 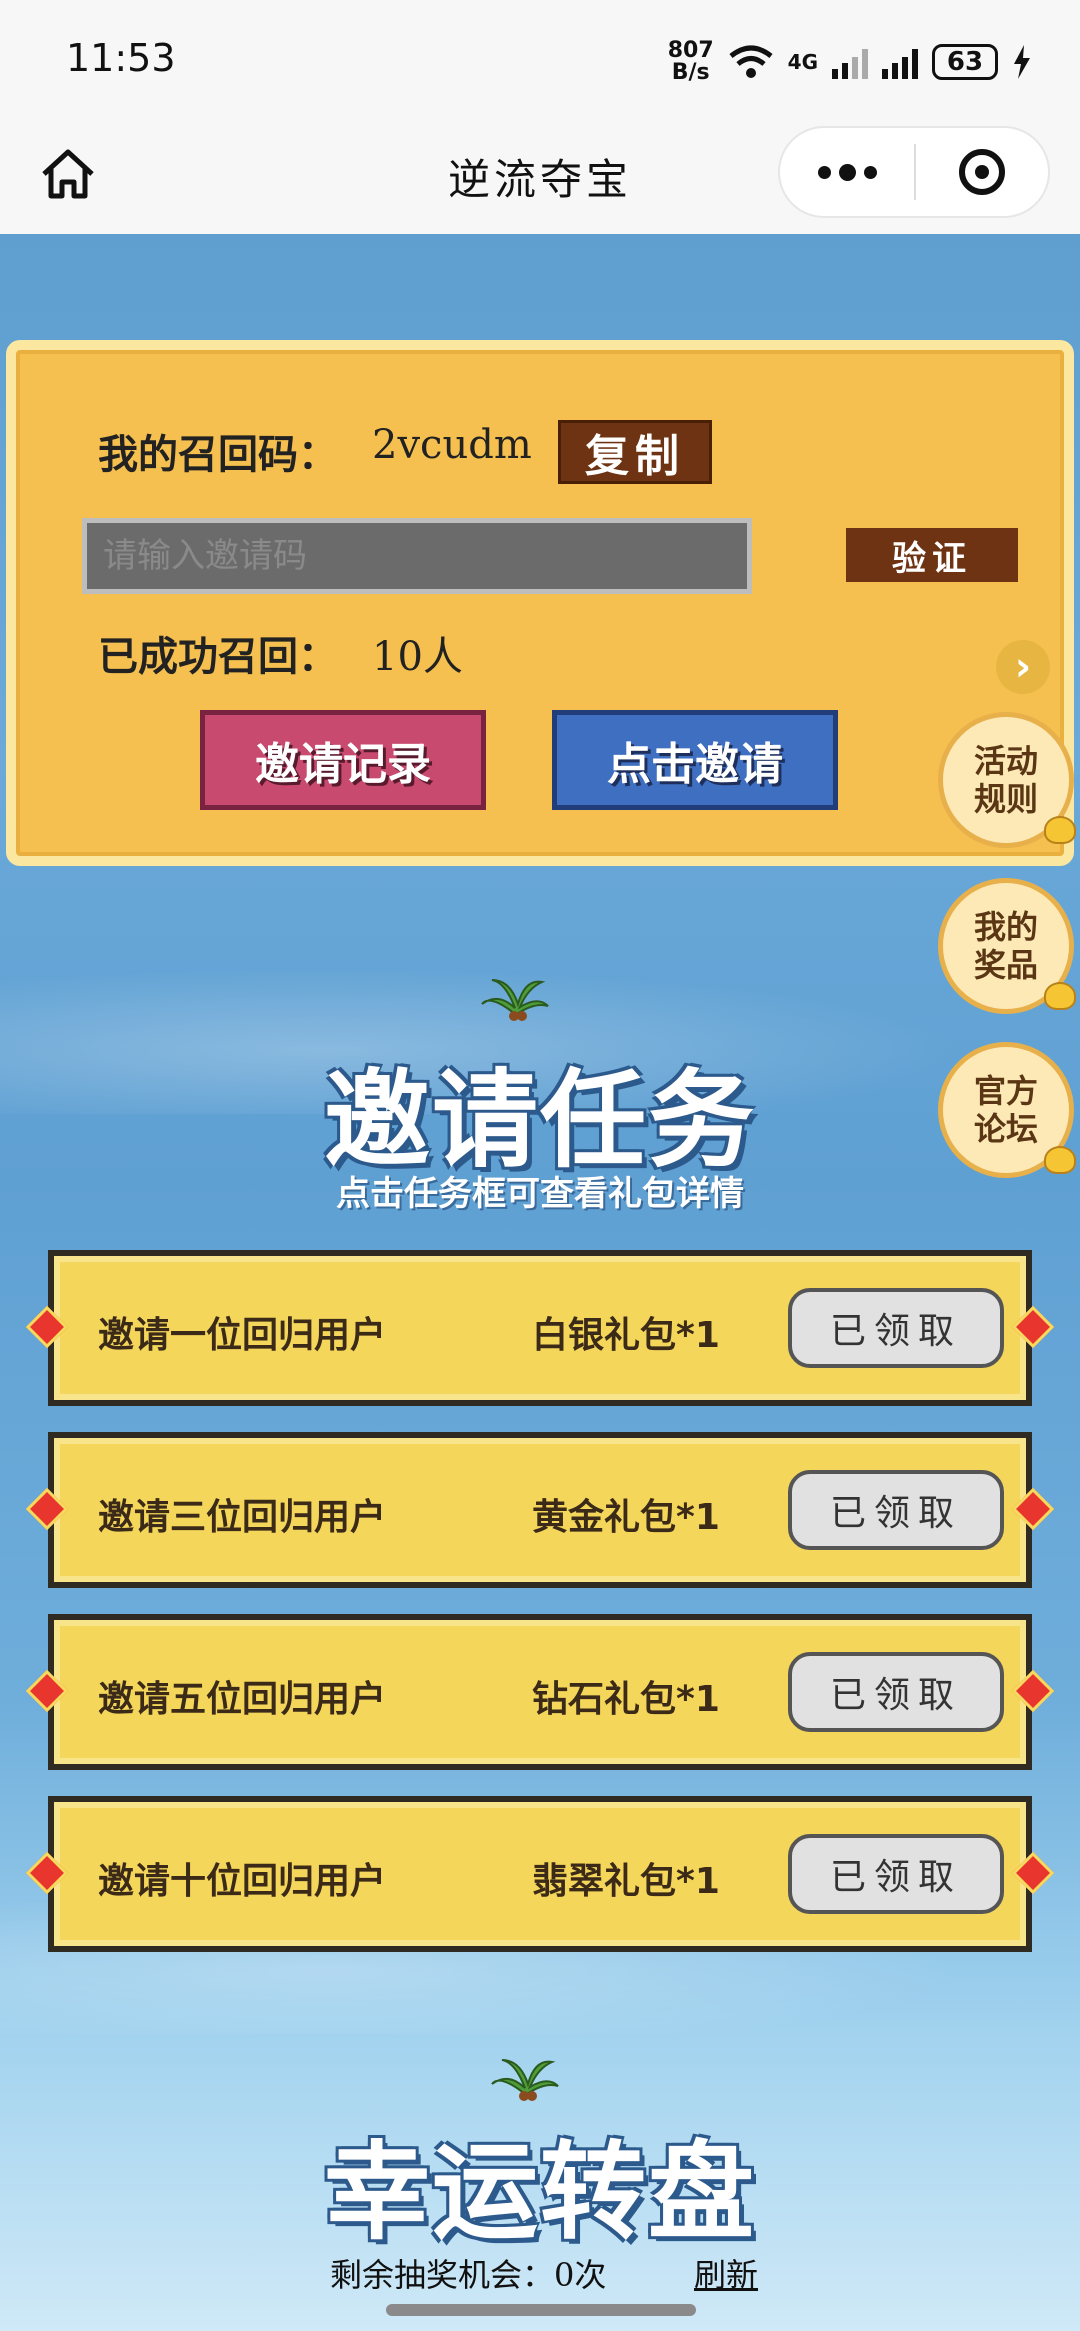 What do you see at coordinates (417, 657) in the screenshot?
I see `recalled-count-value: 10人` at bounding box center [417, 657].